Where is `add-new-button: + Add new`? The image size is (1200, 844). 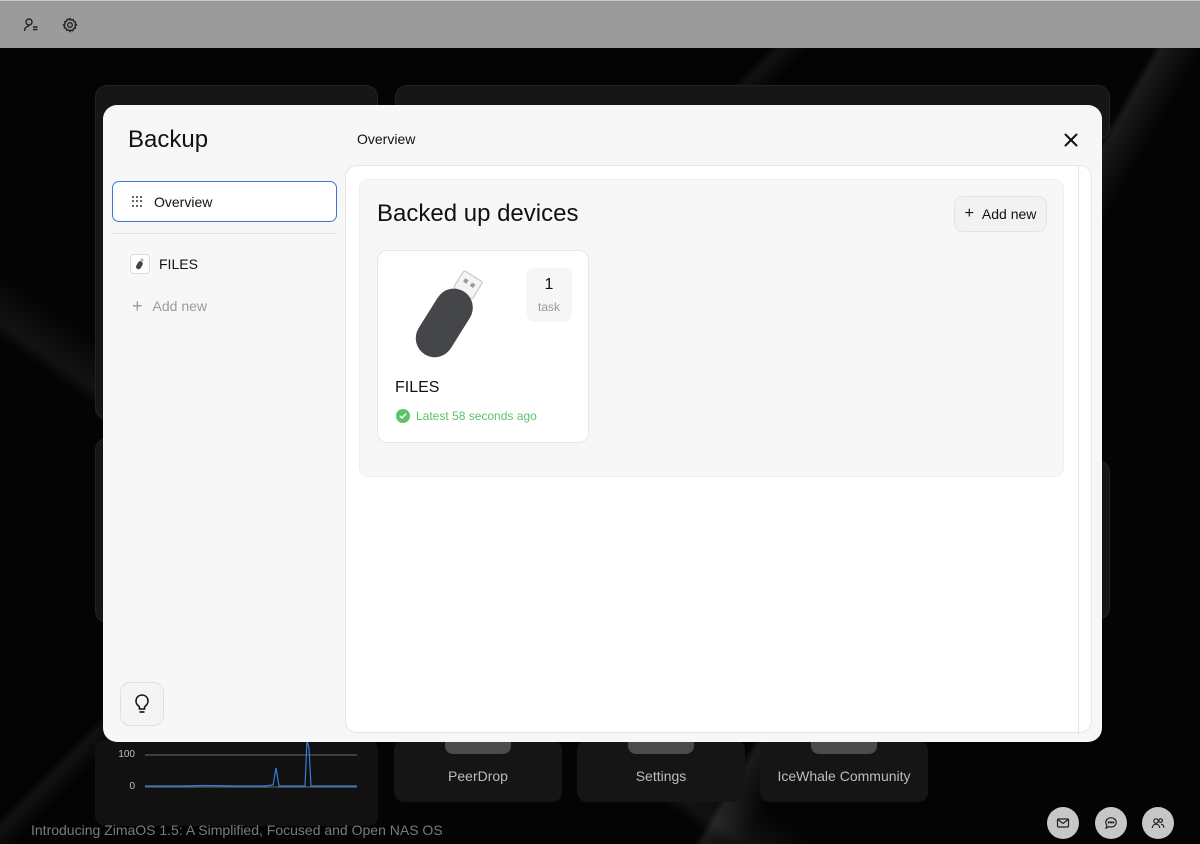
add-new-button: + Add new is located at coordinates (1000, 214).